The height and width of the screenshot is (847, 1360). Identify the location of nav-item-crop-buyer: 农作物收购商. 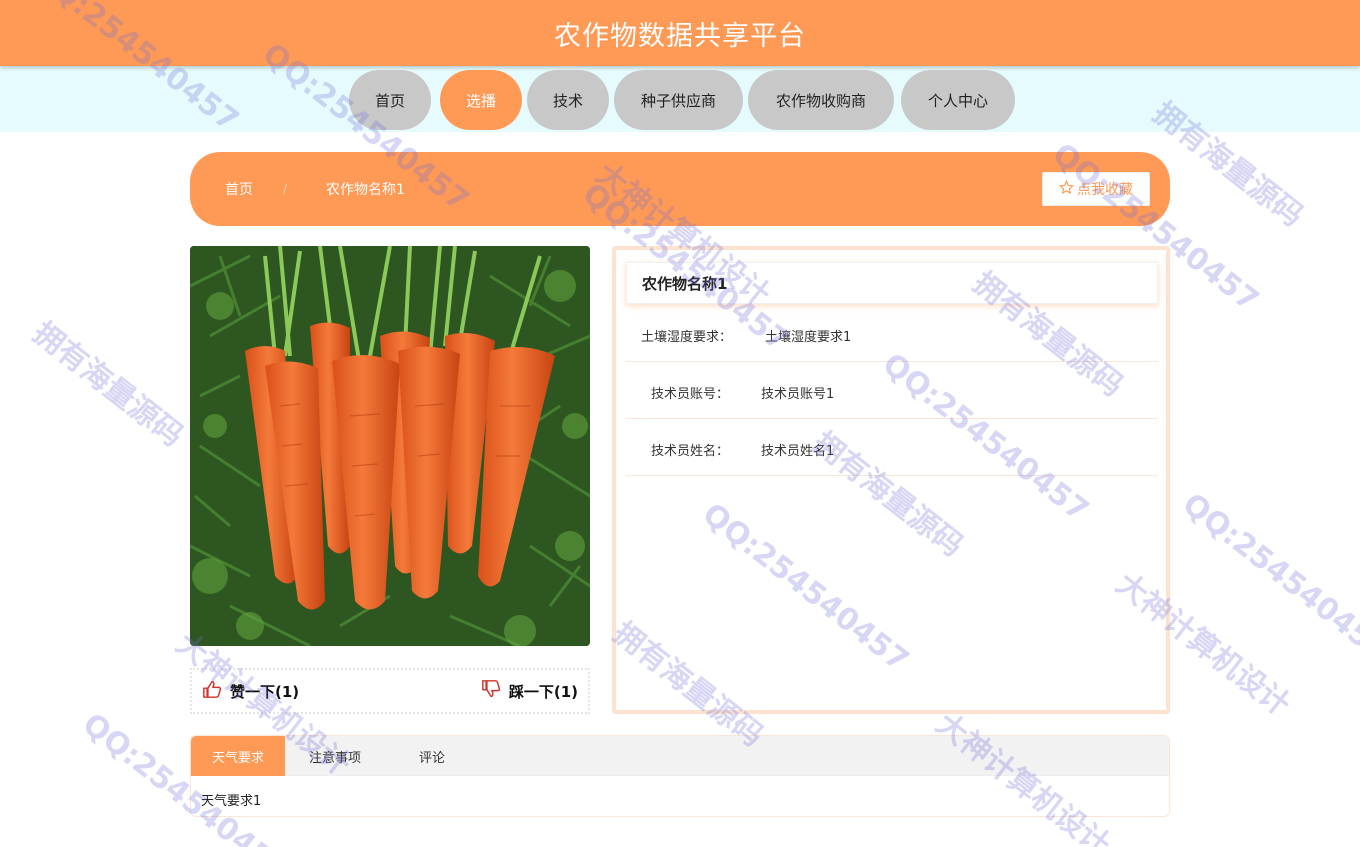
(821, 100).